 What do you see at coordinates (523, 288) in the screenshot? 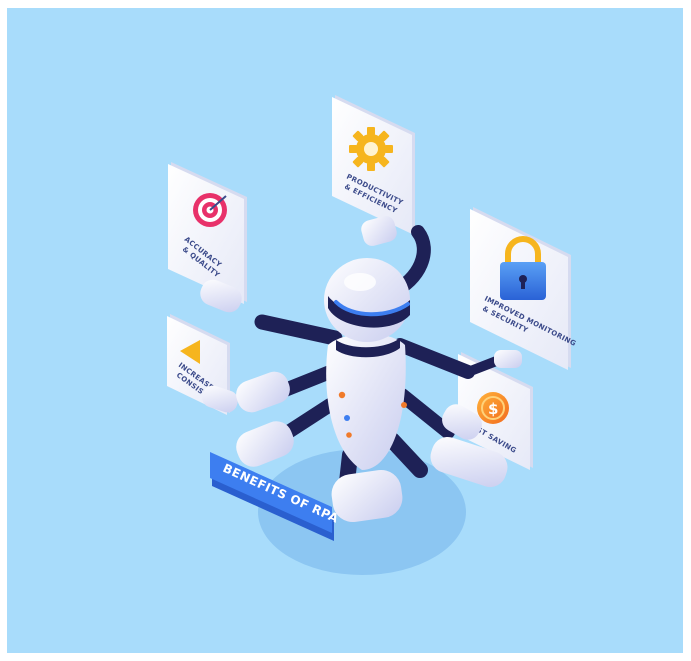
I see `card-security: IMPROVED MONITORING & SECURITY` at bounding box center [523, 288].